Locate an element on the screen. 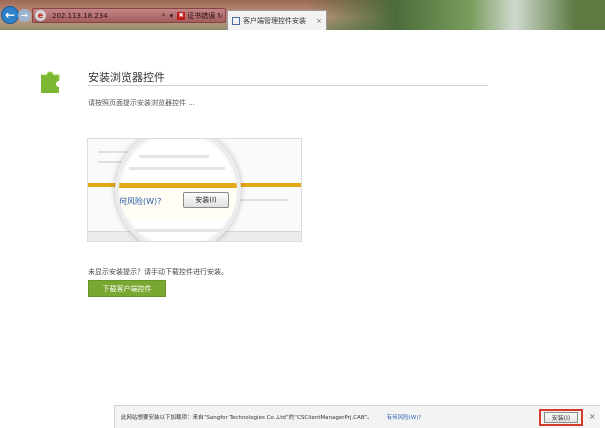 This screenshot has width=605, height=428. forward-button: → is located at coordinates (24, 15).